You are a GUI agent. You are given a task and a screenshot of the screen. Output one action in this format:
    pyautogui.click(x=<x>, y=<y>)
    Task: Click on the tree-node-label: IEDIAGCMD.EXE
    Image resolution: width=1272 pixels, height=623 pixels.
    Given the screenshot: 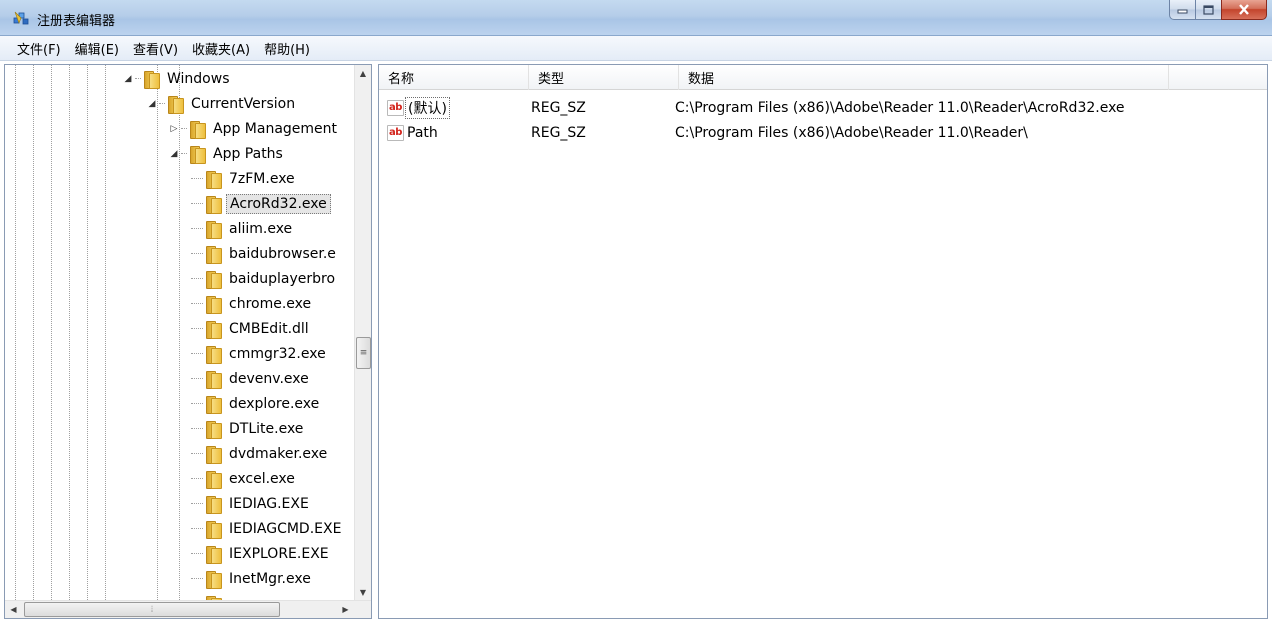 What is the action you would take?
    pyautogui.click(x=285, y=529)
    